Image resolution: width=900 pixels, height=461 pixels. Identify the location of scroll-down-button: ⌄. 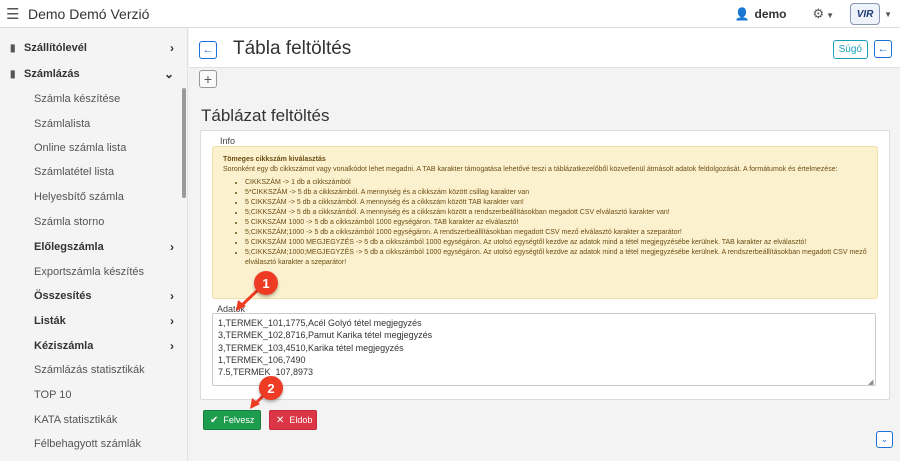
(884, 439).